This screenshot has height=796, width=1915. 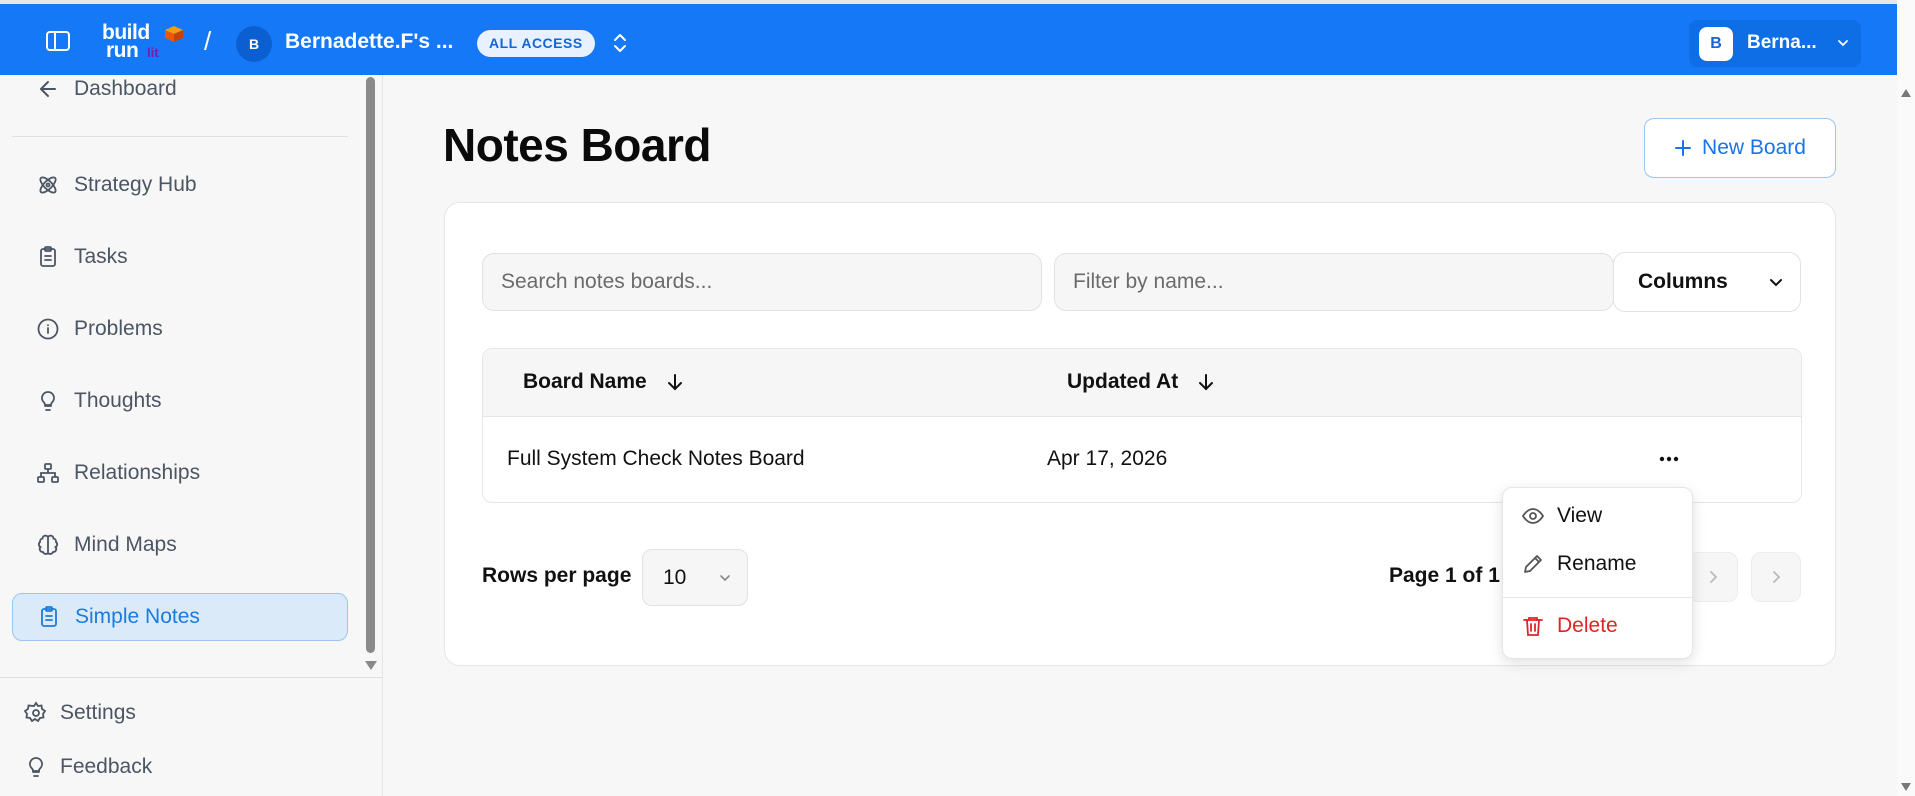 I want to click on menu-item-label: View, so click(x=1580, y=515).